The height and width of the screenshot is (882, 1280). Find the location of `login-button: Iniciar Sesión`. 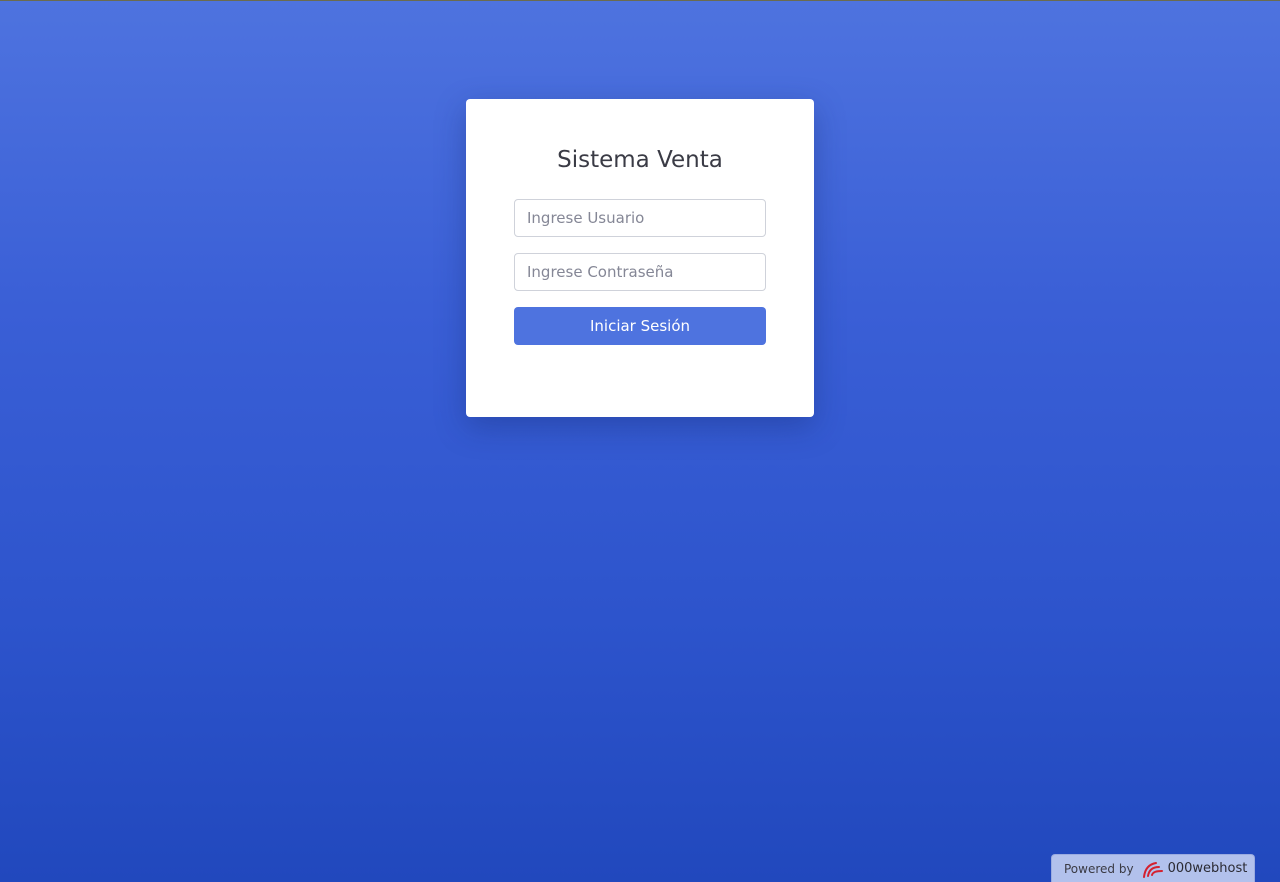

login-button: Iniciar Sesión is located at coordinates (640, 326).